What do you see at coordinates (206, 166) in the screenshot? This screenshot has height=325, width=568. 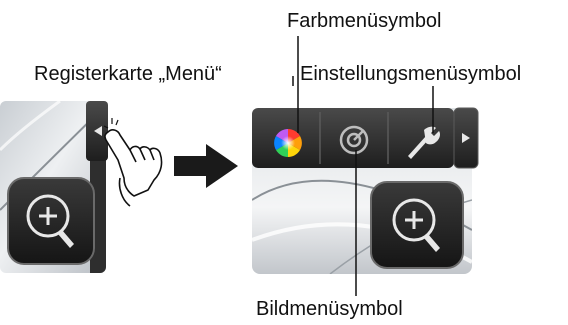 I see `right-arrow-pointer` at bounding box center [206, 166].